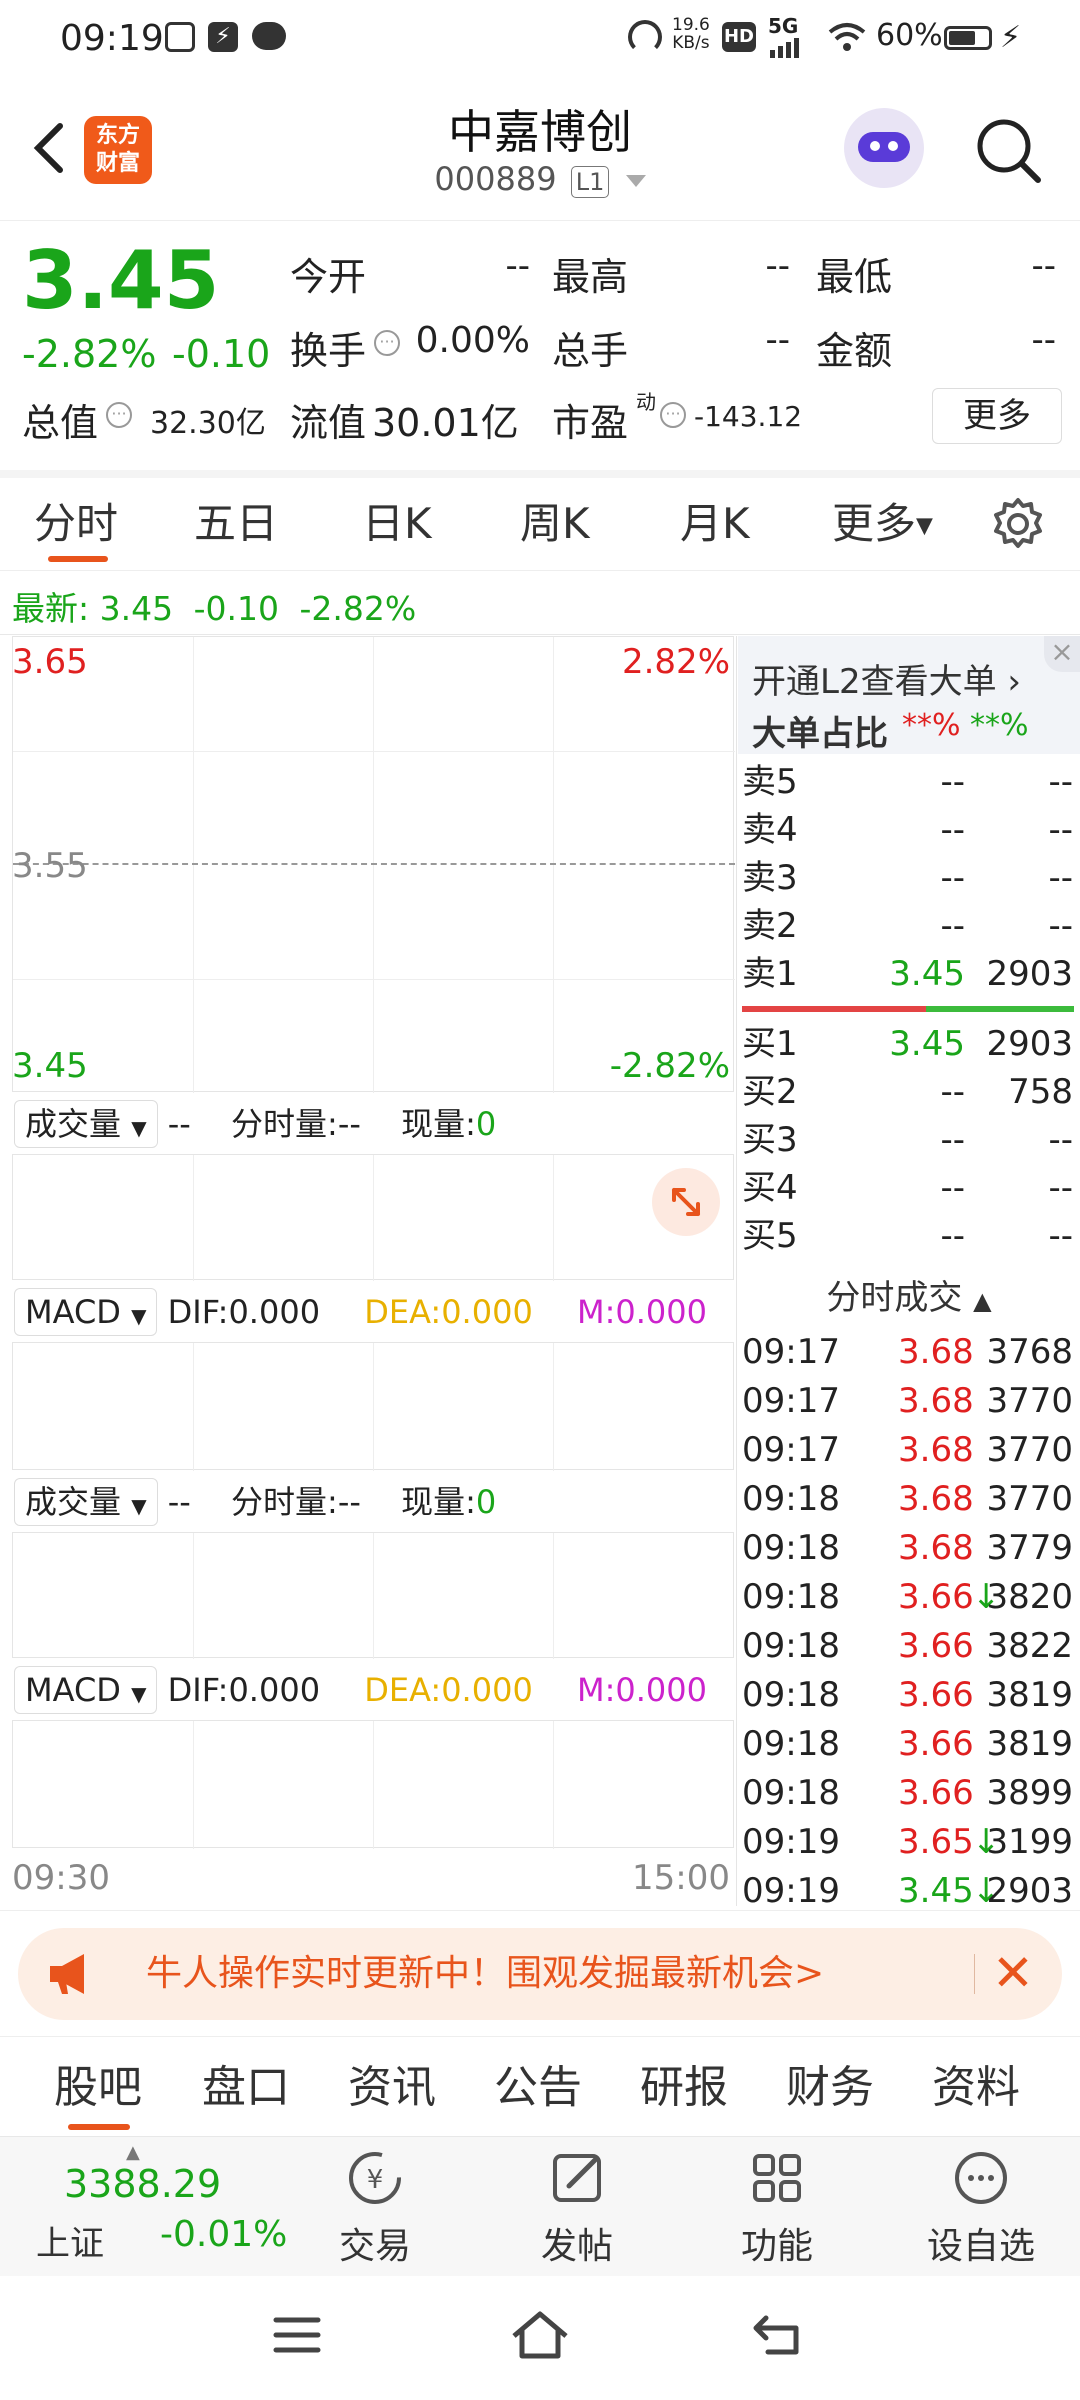 The width and height of the screenshot is (1080, 2400). I want to click on divider, so click(540, 2036).